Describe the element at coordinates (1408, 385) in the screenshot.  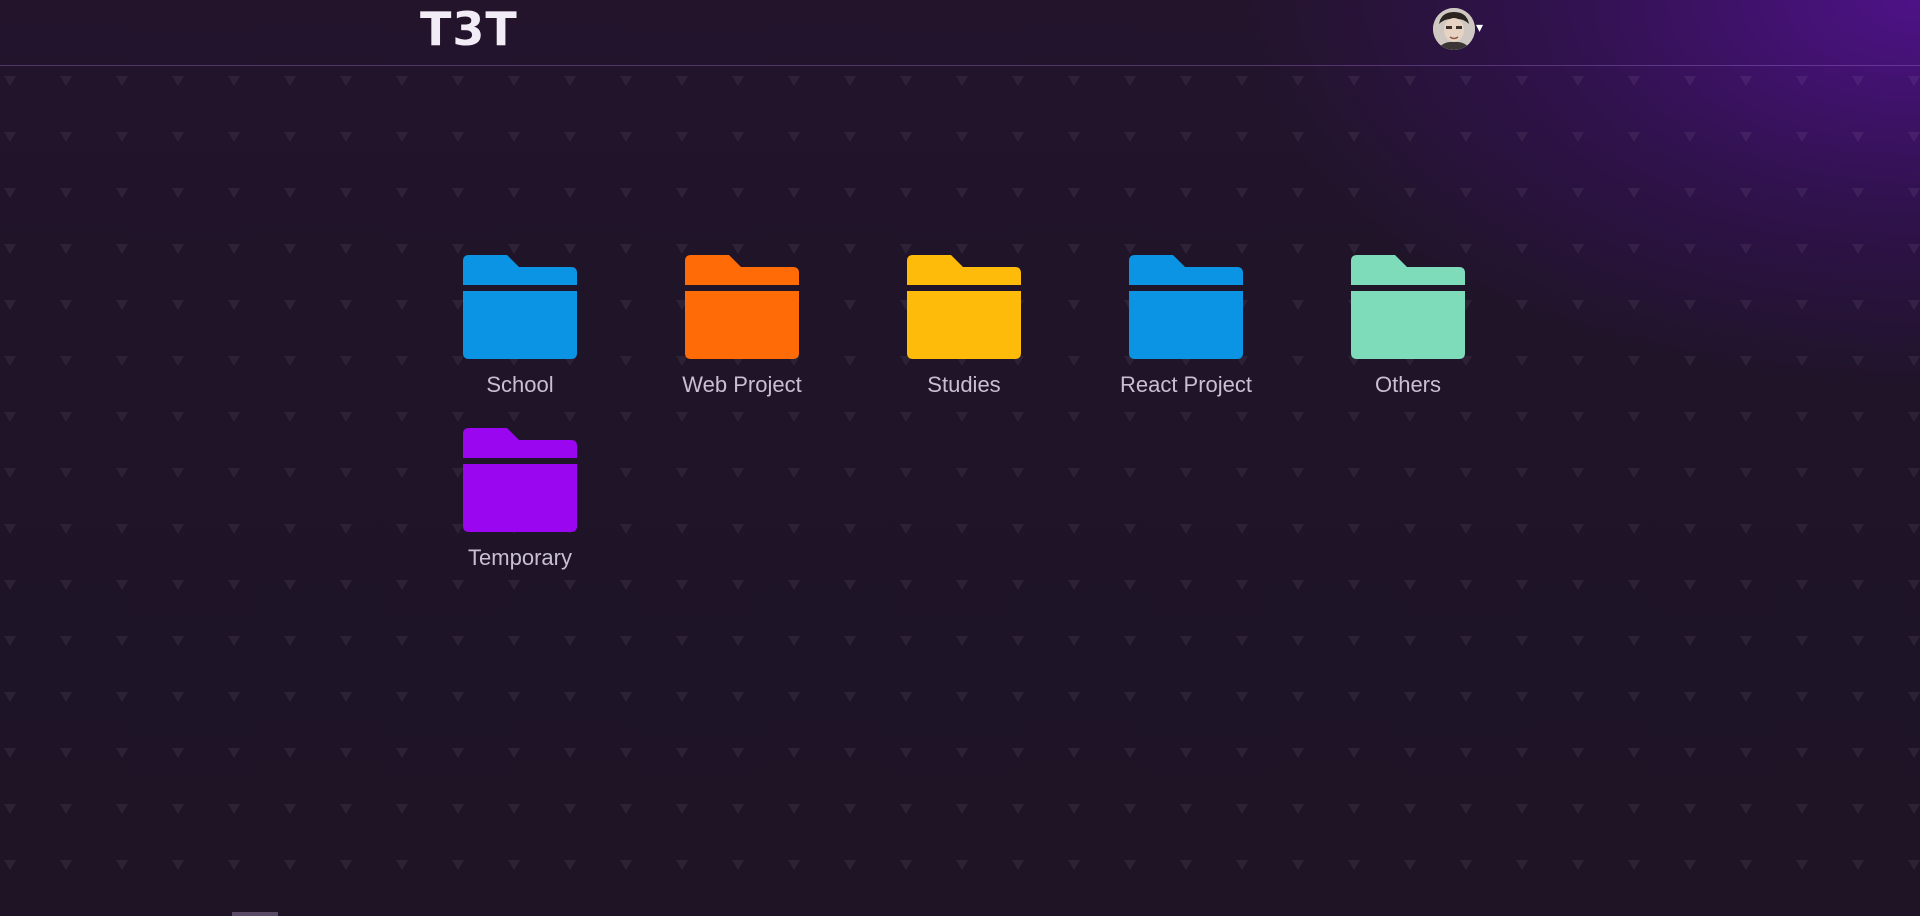
I see `folder-label: Others` at that location.